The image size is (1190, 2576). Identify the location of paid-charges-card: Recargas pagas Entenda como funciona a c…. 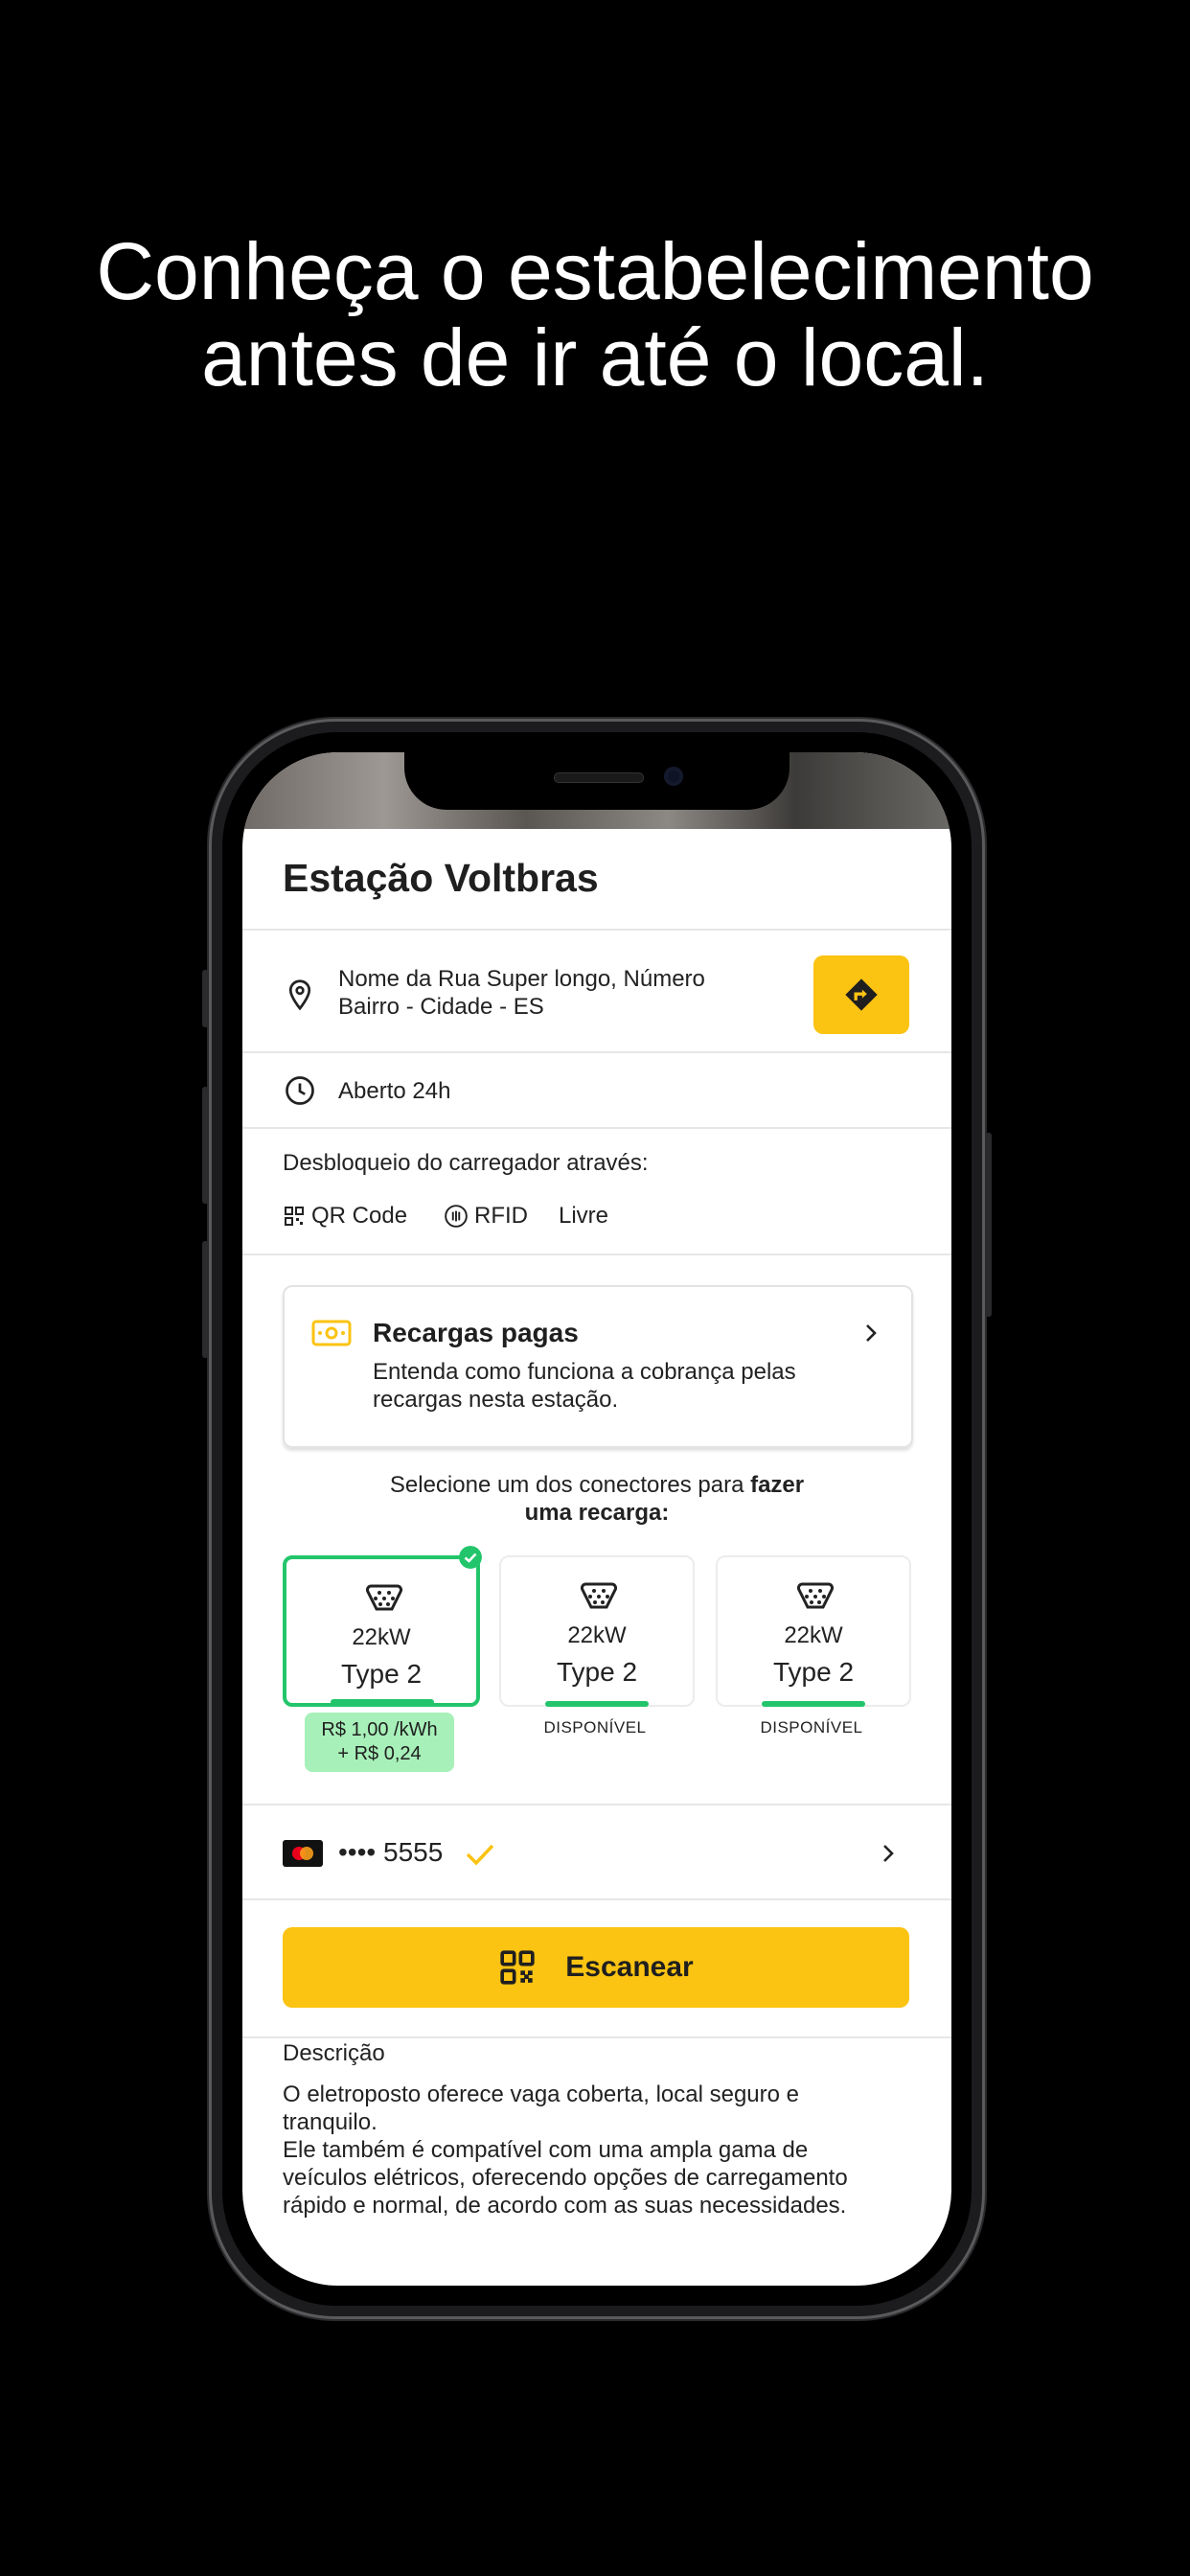
(598, 1366).